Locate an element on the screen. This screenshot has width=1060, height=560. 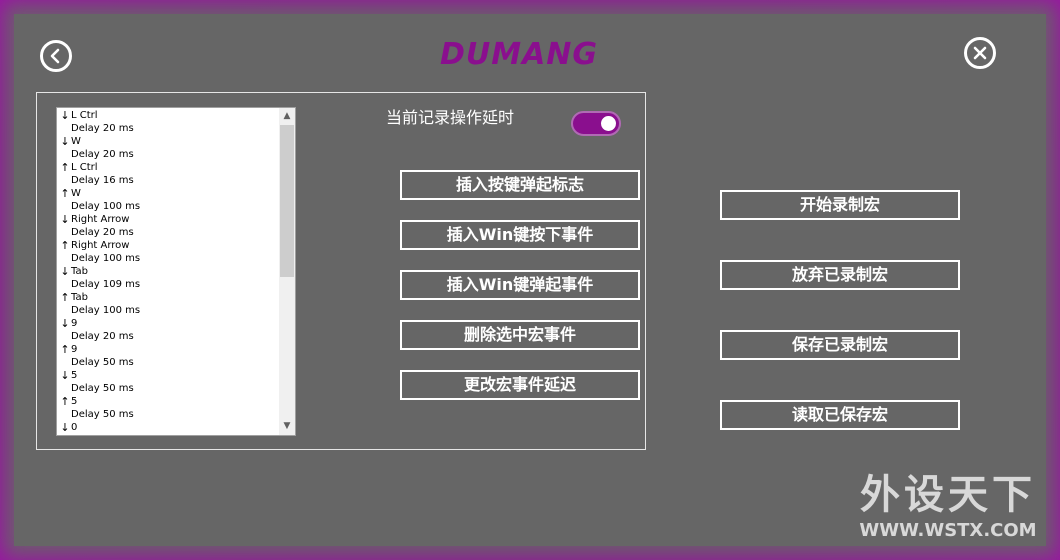
list-item-label: Delay 109 ms is located at coordinates (106, 284).